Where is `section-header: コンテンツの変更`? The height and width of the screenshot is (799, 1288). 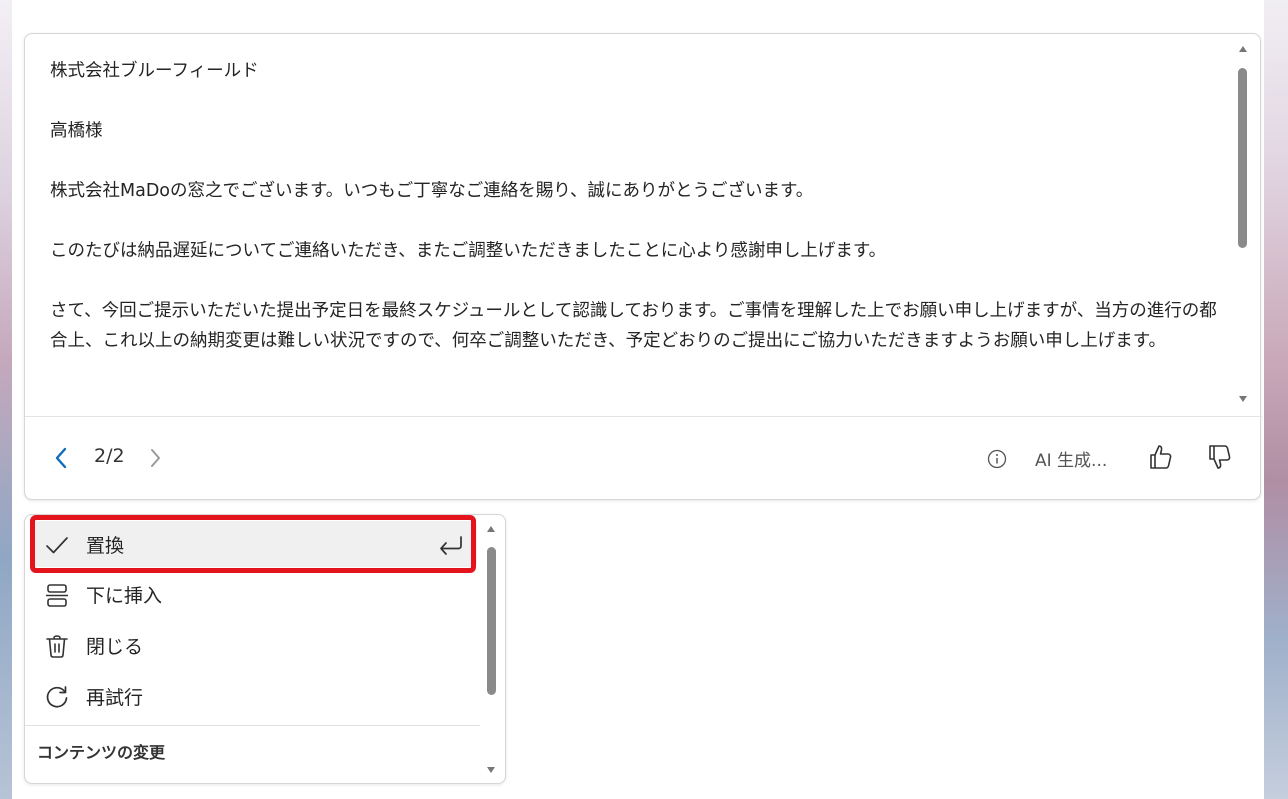 section-header: コンテンツの変更 is located at coordinates (101, 752).